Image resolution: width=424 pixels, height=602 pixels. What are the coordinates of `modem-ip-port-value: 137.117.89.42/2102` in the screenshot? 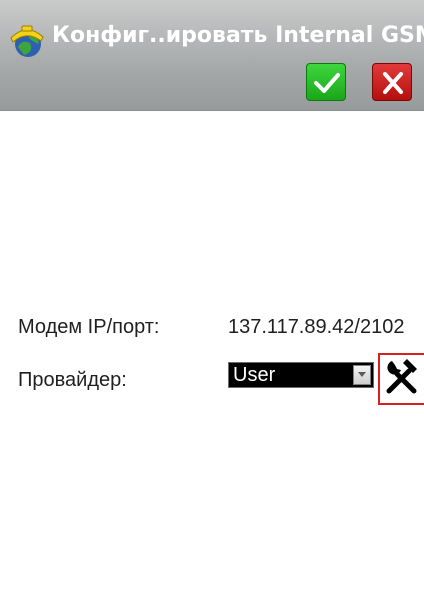 It's located at (316, 327).